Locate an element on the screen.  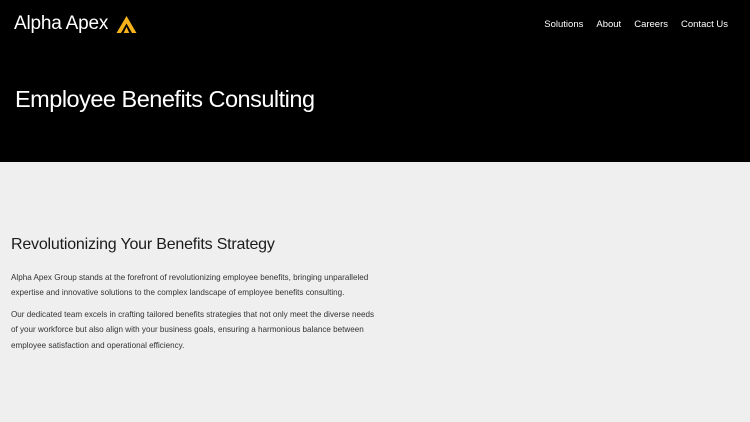
brand-logo: Alpha Apex is located at coordinates (75, 24).